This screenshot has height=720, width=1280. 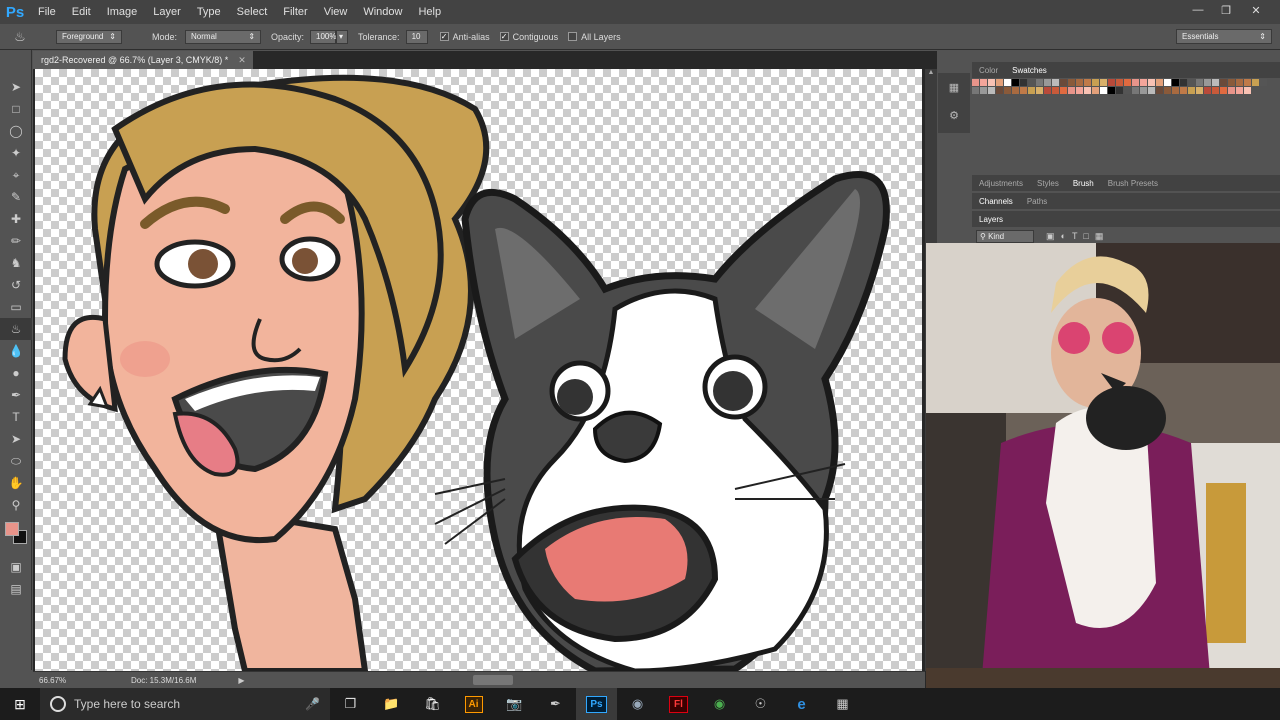 What do you see at coordinates (223, 36) in the screenshot?
I see `mode-select: Normal ⇕` at bounding box center [223, 36].